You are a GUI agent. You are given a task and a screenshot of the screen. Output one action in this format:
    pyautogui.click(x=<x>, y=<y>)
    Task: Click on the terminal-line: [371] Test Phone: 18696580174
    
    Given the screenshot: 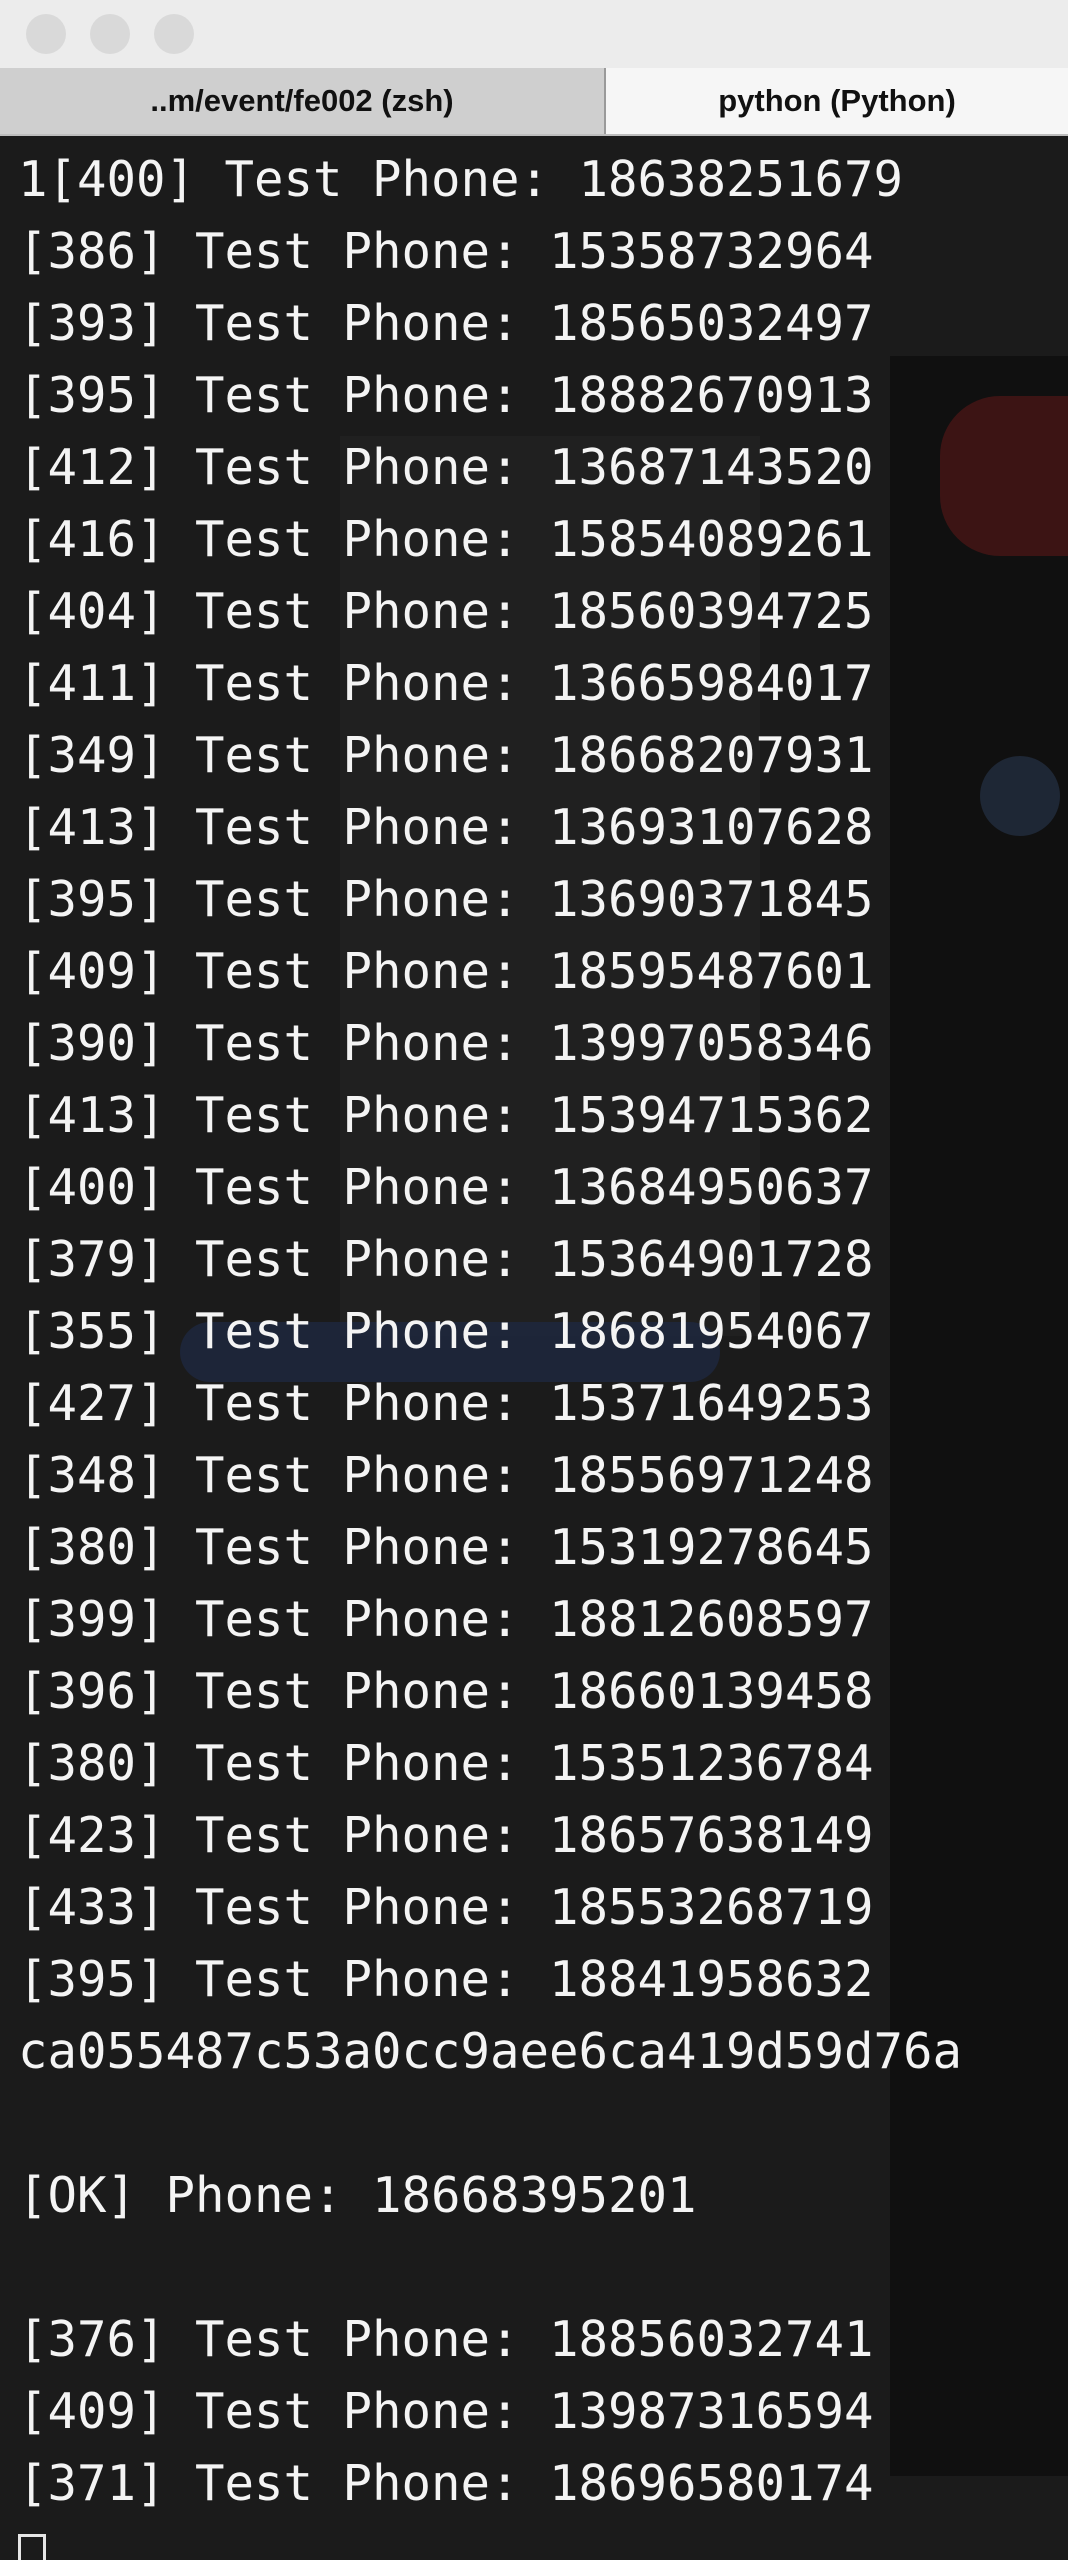 What is the action you would take?
    pyautogui.click(x=446, y=2483)
    